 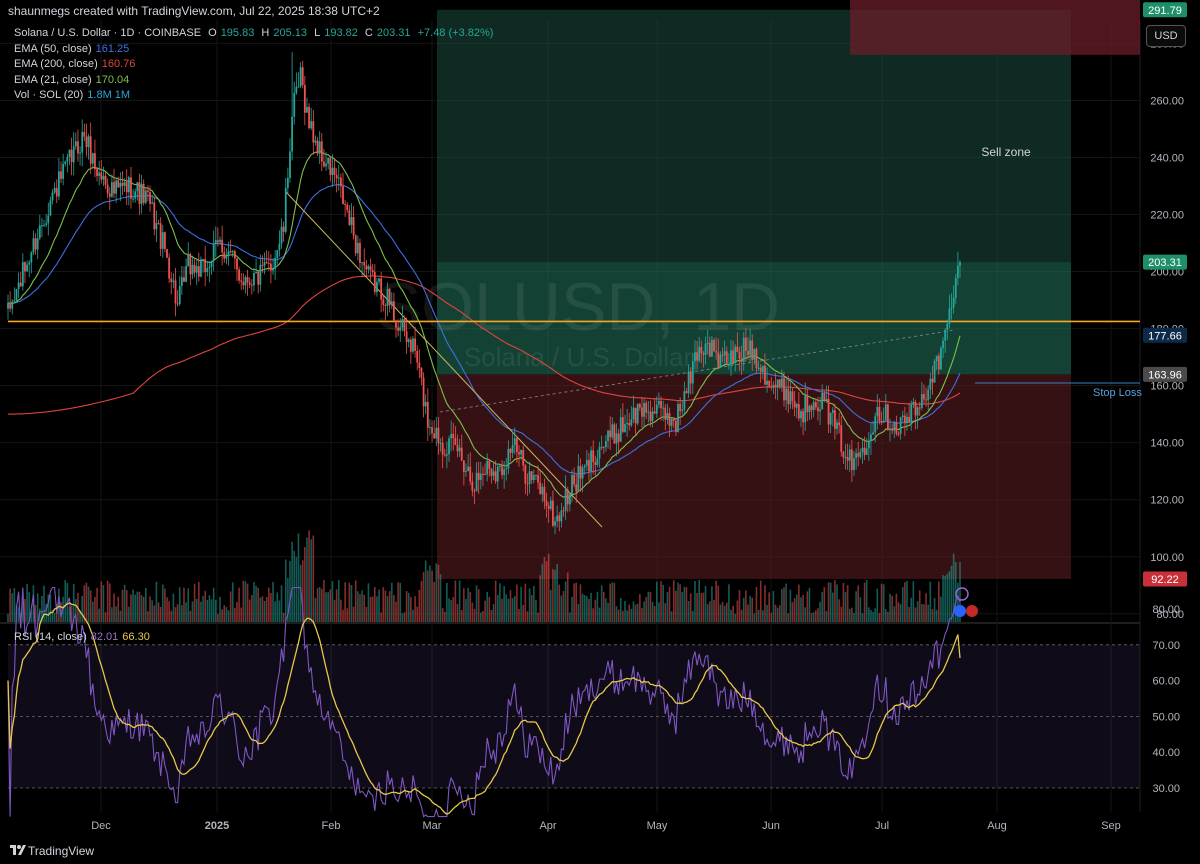 I want to click on rsi-legend: RSI (14, close) 82.01 66.30, so click(x=84, y=637).